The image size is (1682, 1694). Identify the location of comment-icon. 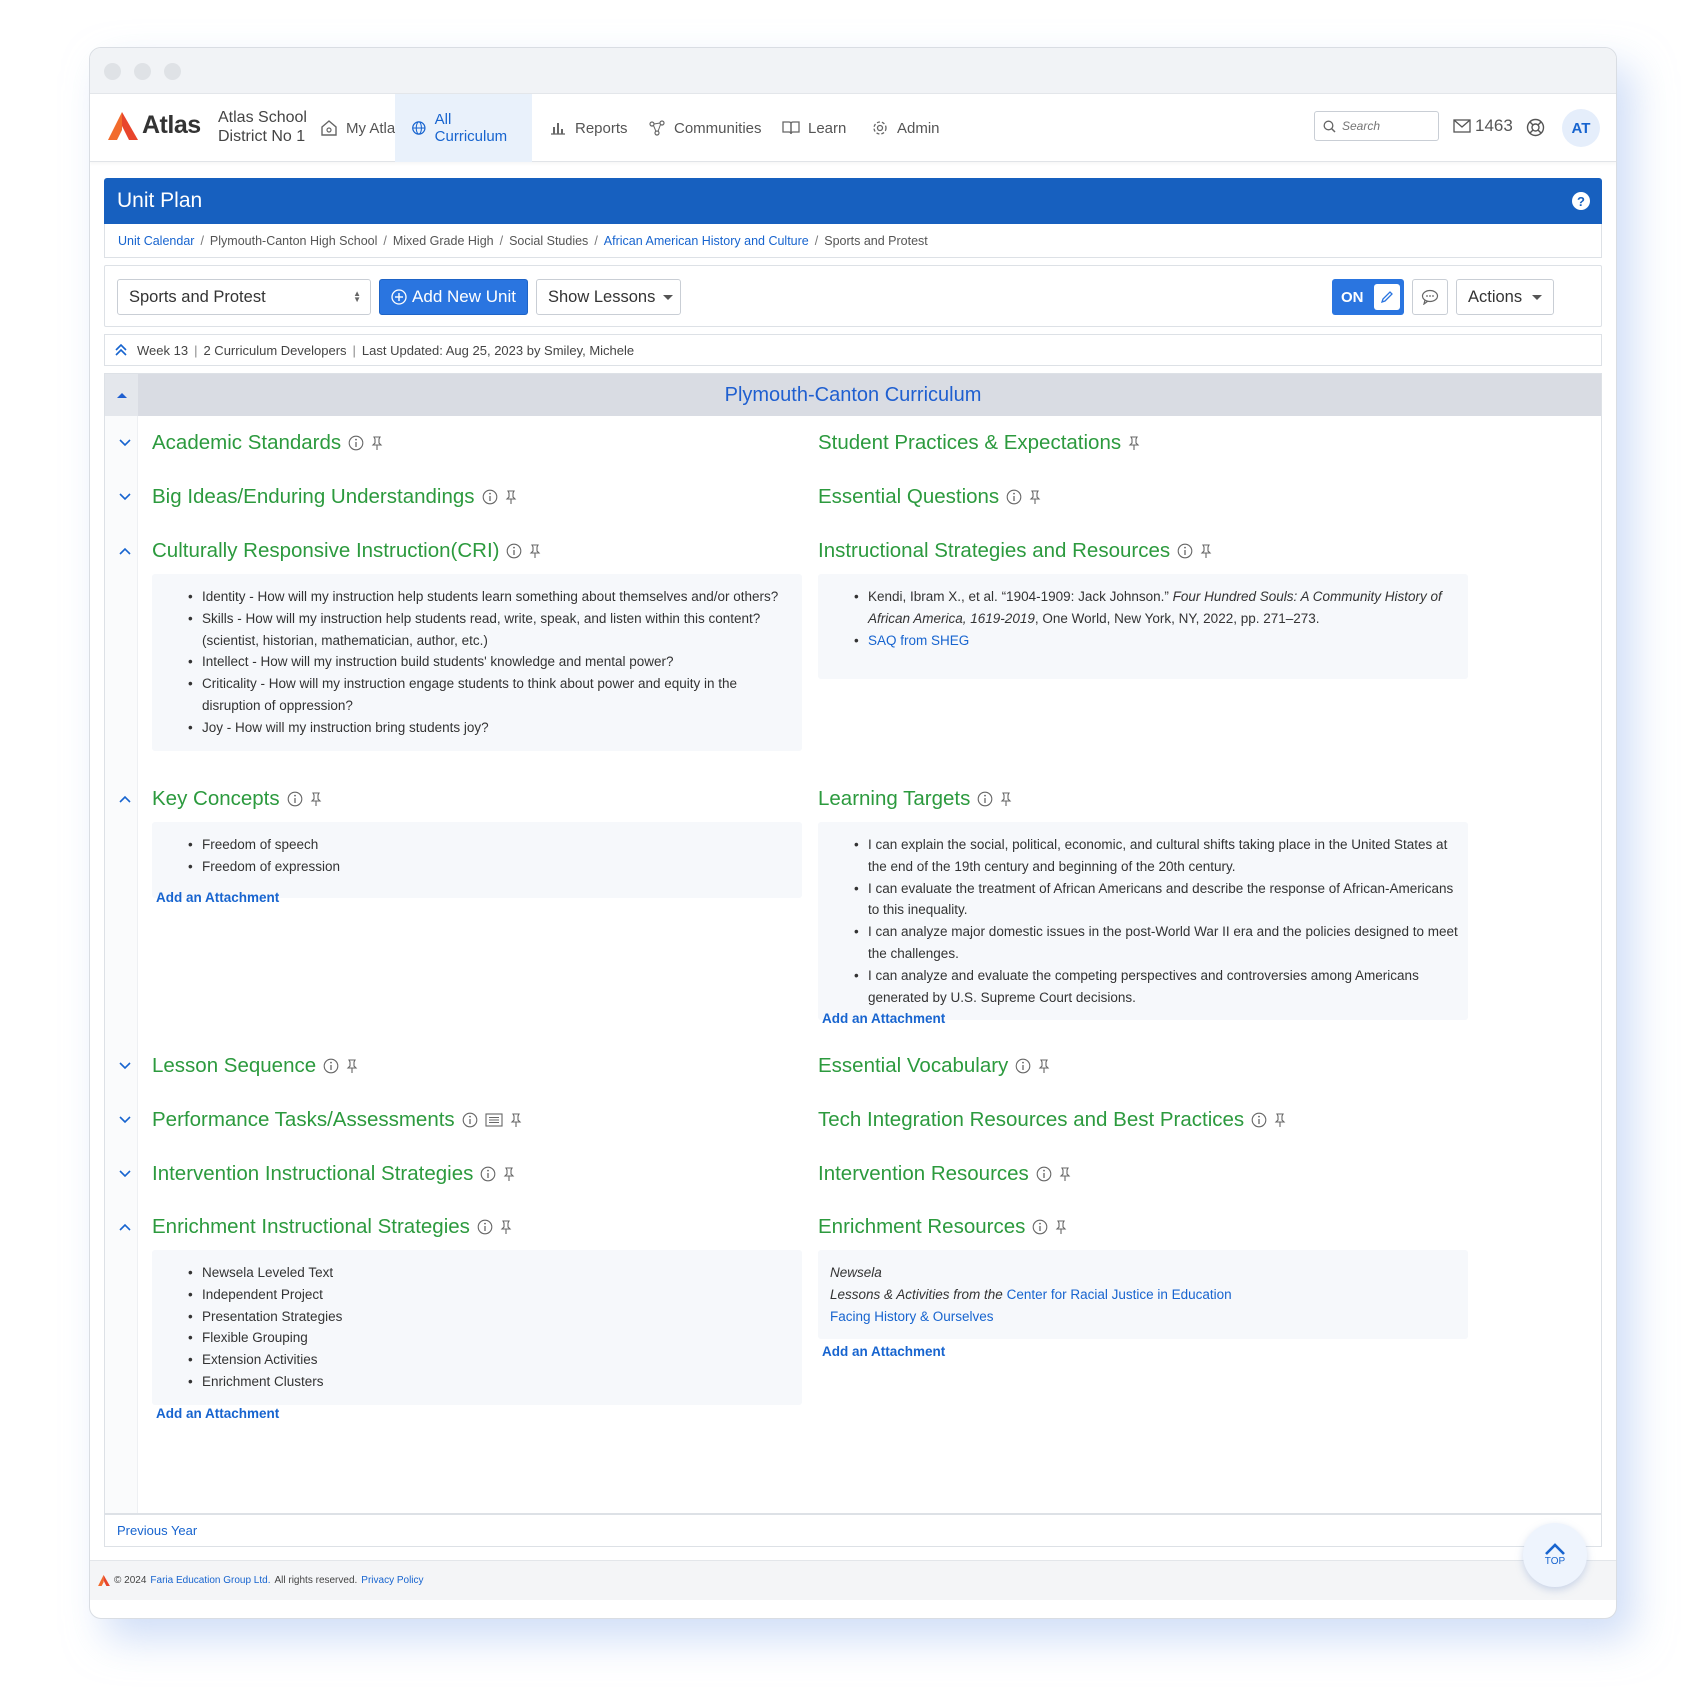
(1430, 297).